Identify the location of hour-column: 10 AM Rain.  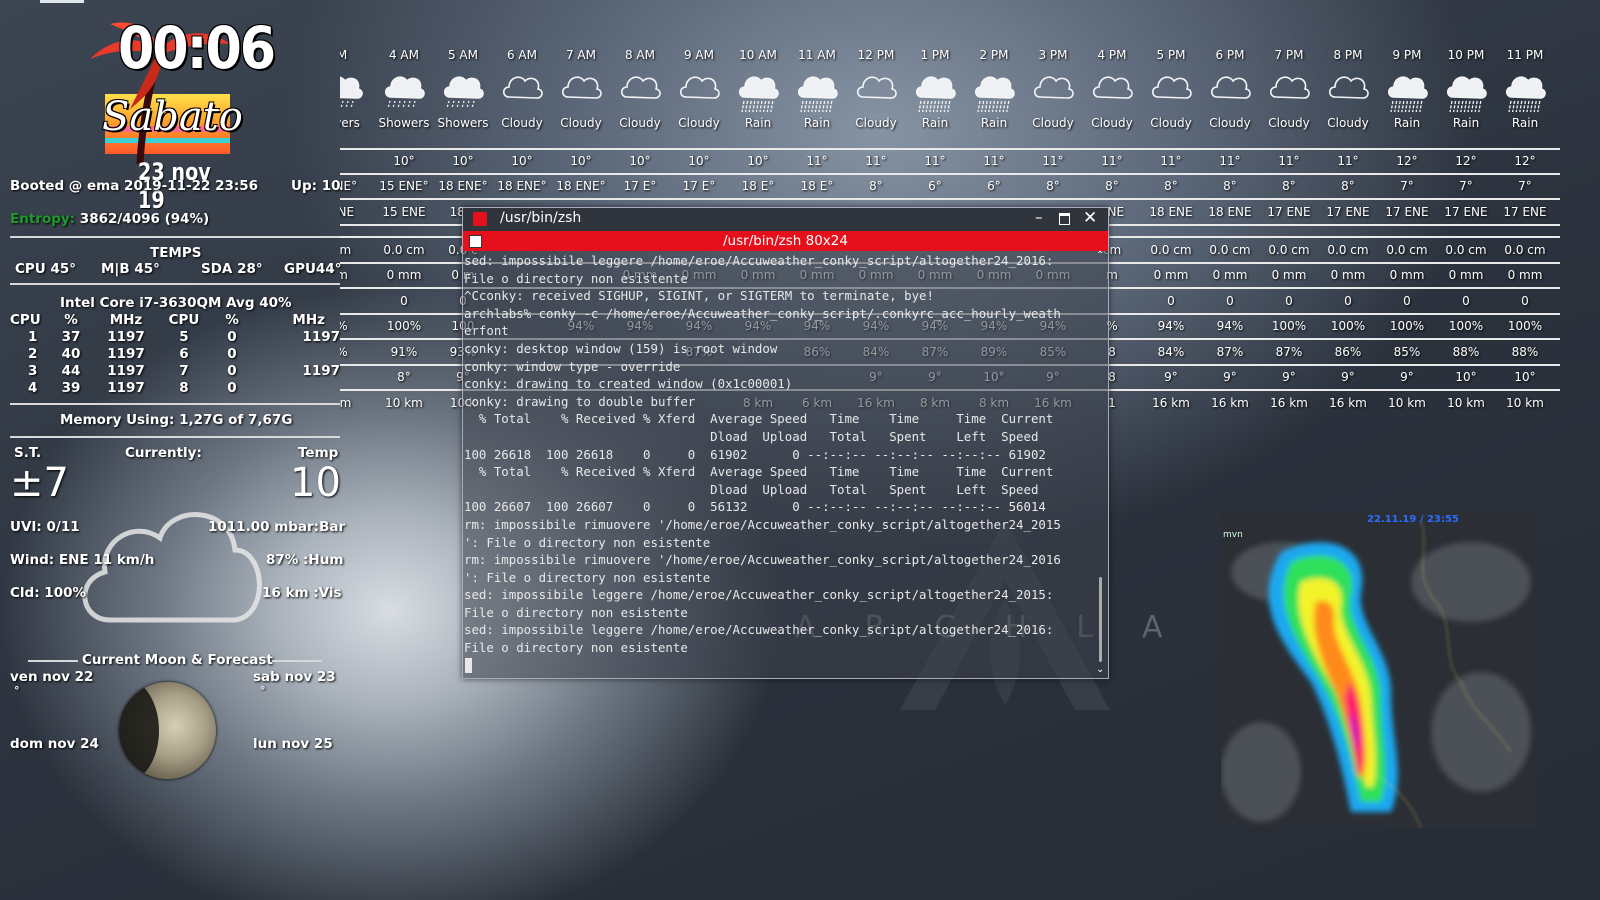
(758, 90).